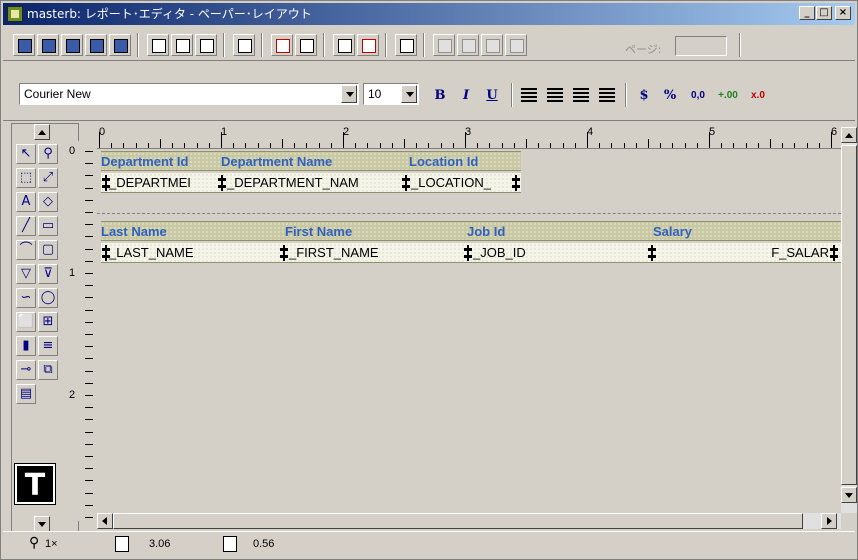  I want to click on group-frame-icon, so click(368, 45).